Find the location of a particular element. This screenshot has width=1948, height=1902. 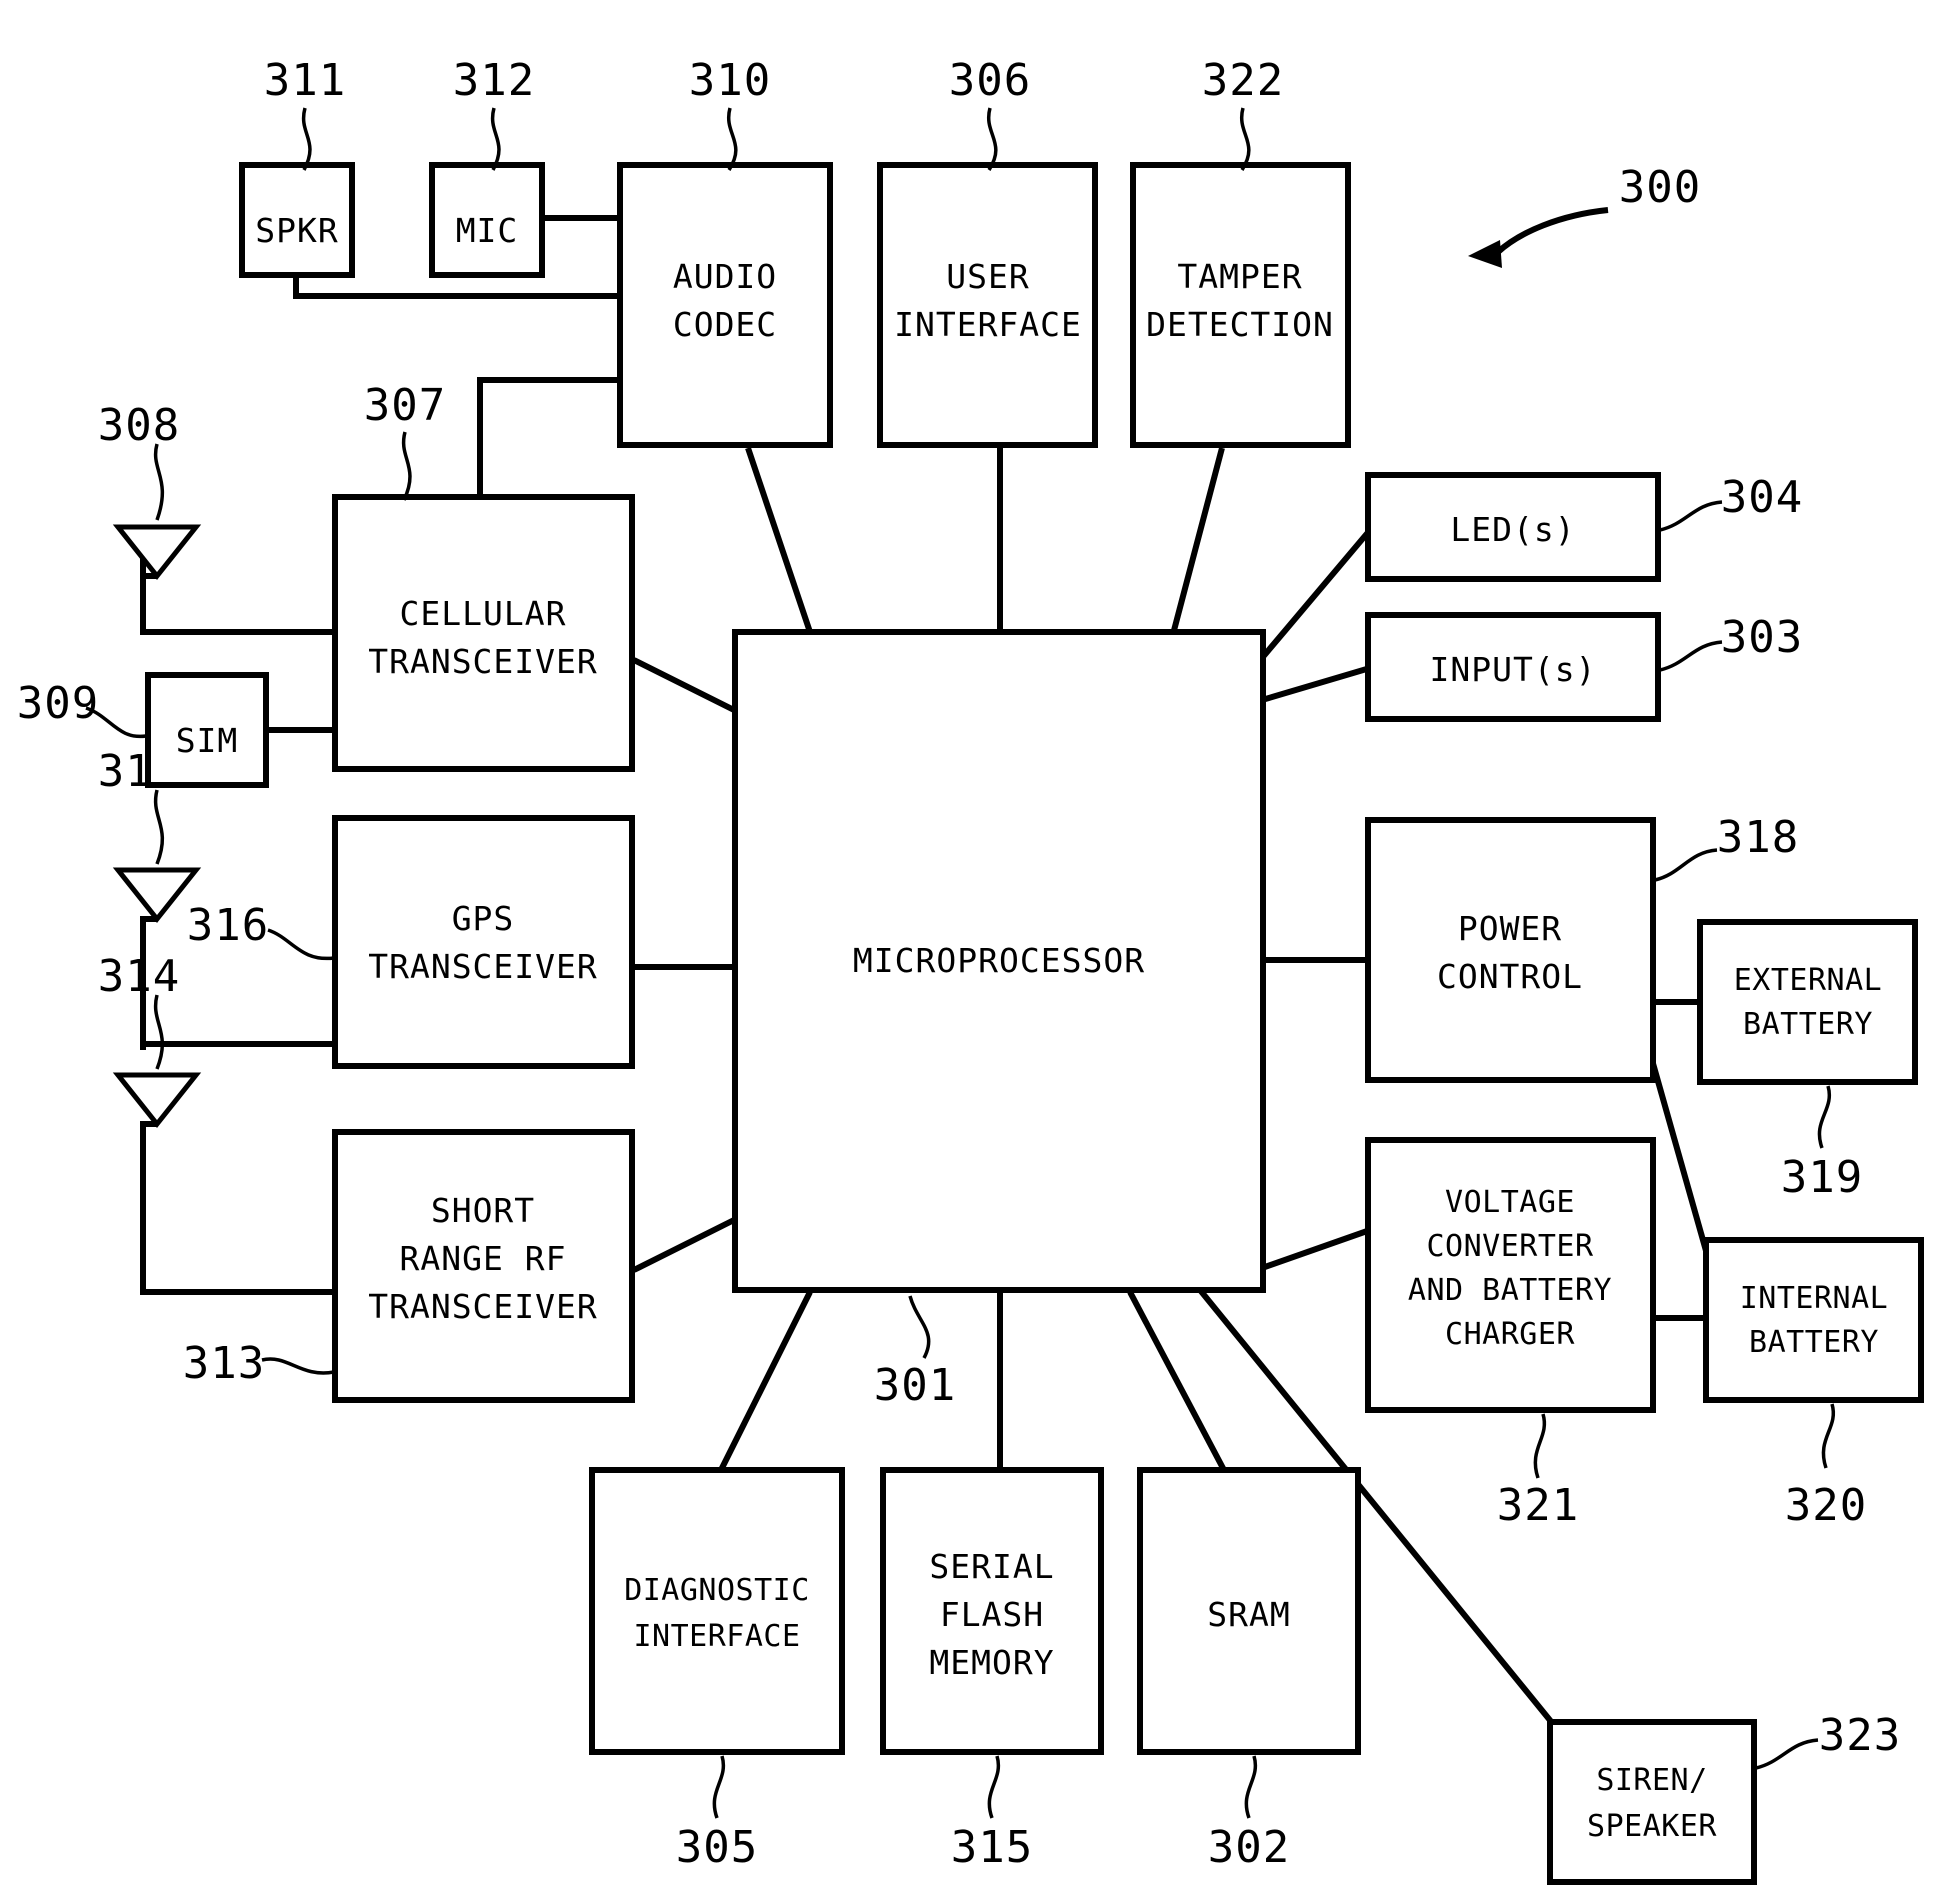

block-power-line1: POWER is located at coordinates (1510, 928).